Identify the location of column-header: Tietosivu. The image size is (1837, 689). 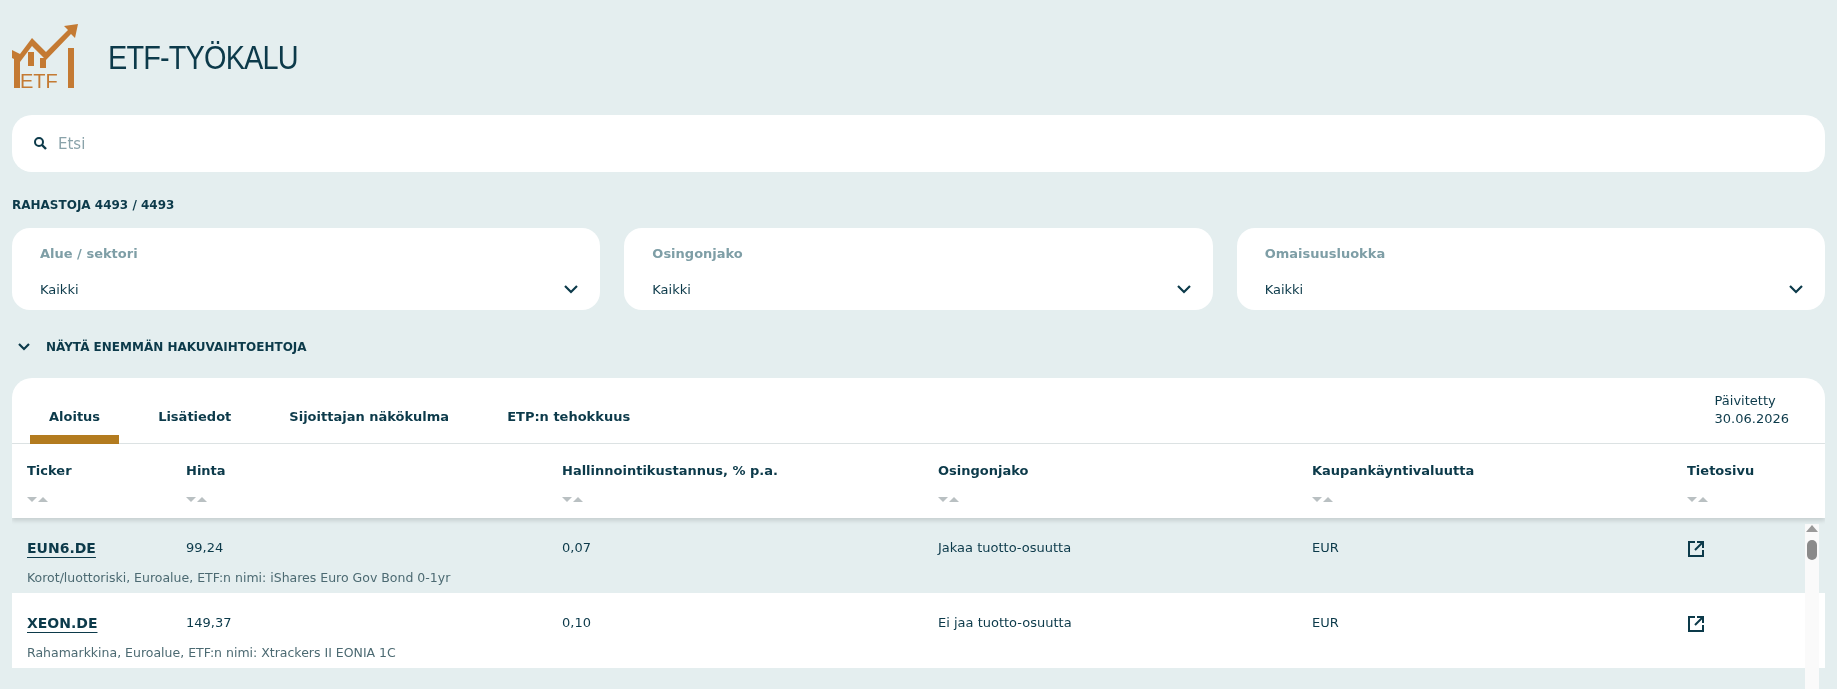
(1748, 471).